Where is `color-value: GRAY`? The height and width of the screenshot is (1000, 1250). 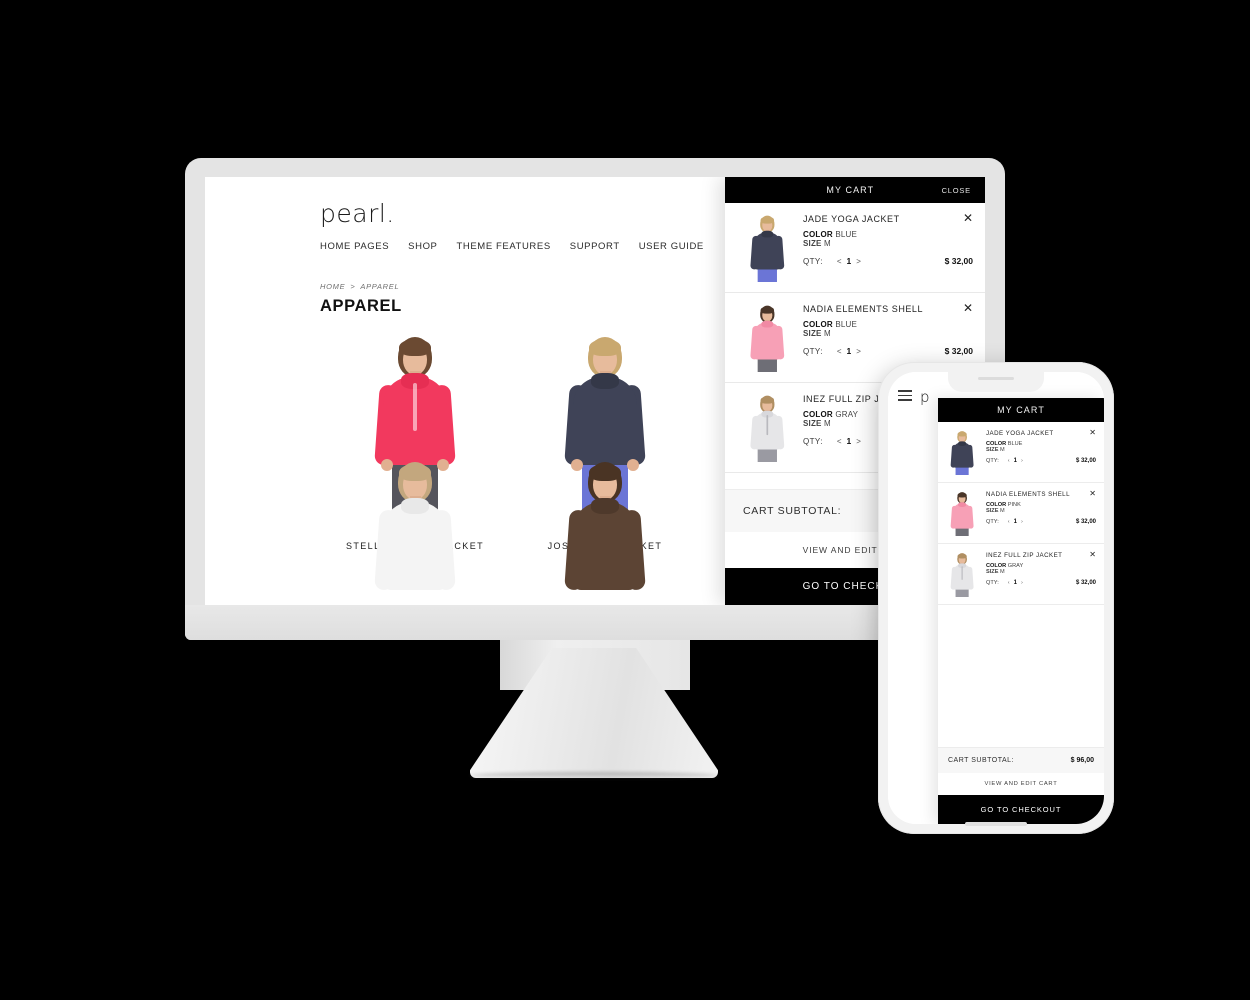 color-value: GRAY is located at coordinates (1015, 566).